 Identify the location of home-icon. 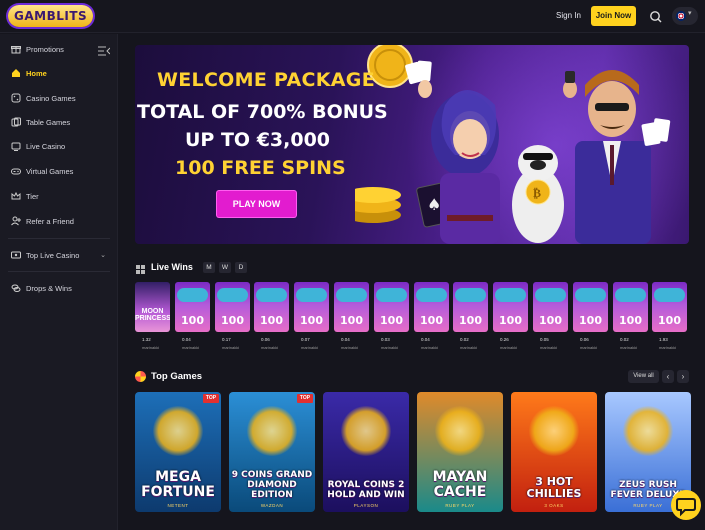
(16, 73).